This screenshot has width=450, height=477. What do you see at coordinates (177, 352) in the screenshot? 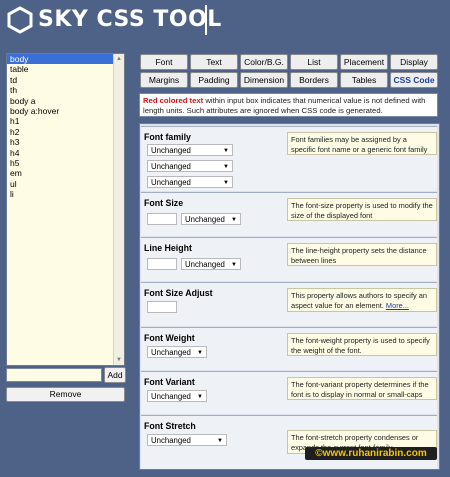
I see `font-weight-select: Unchanged ▼` at bounding box center [177, 352].